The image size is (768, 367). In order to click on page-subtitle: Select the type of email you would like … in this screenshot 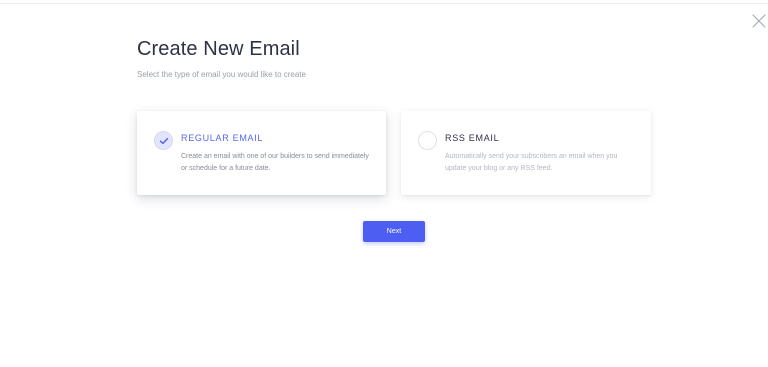, I will do `click(221, 74)`.